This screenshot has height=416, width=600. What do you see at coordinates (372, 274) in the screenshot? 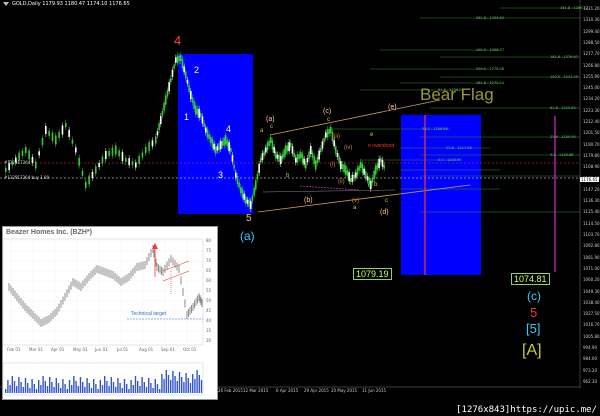
I see `price-box-left: 1079.19` at bounding box center [372, 274].